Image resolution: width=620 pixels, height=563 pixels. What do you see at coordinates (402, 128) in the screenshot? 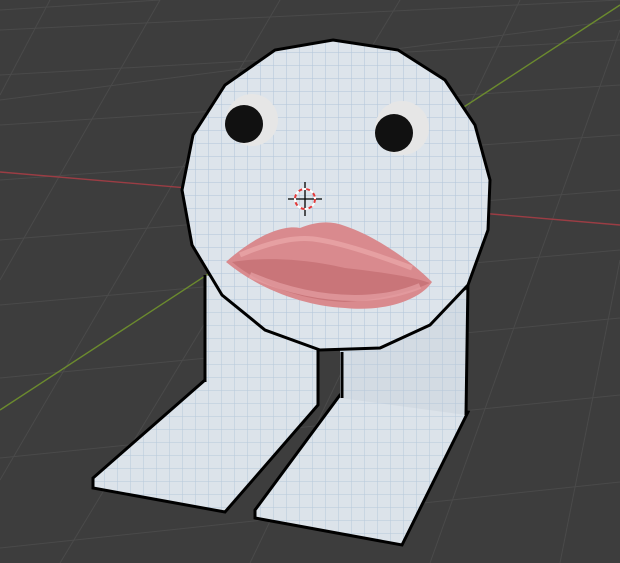
I see `right-eye` at bounding box center [402, 128].